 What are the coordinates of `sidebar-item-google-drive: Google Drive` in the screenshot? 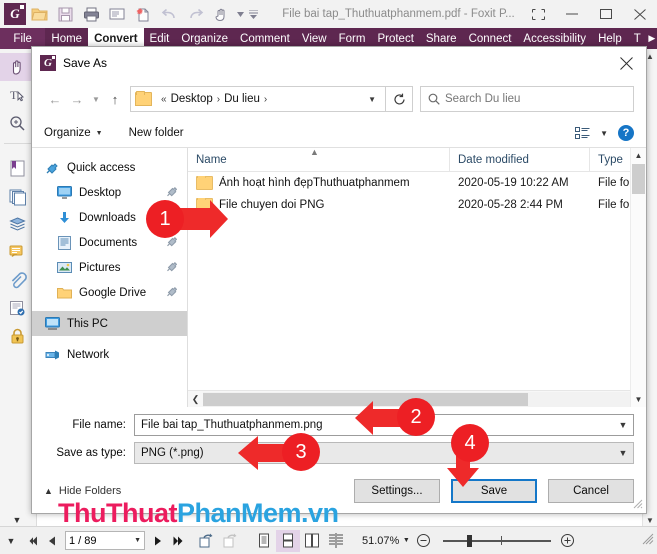 It's located at (109, 292).